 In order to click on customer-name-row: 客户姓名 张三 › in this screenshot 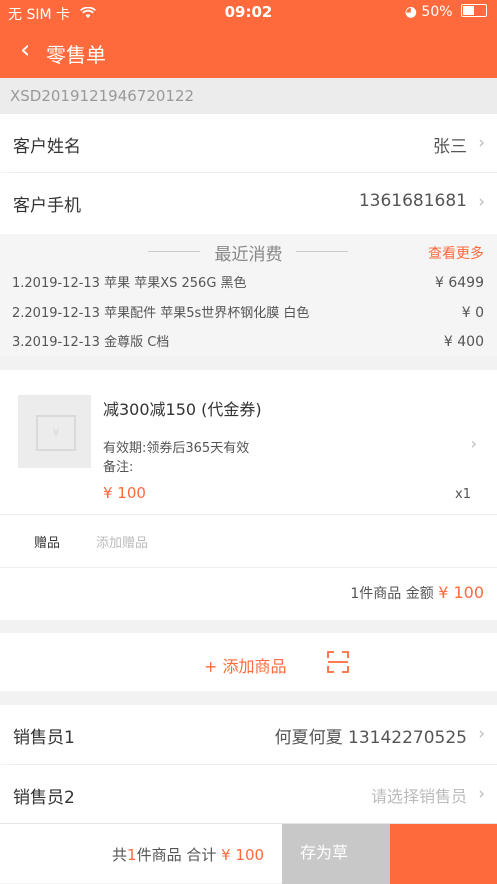, I will do `click(248, 143)`.